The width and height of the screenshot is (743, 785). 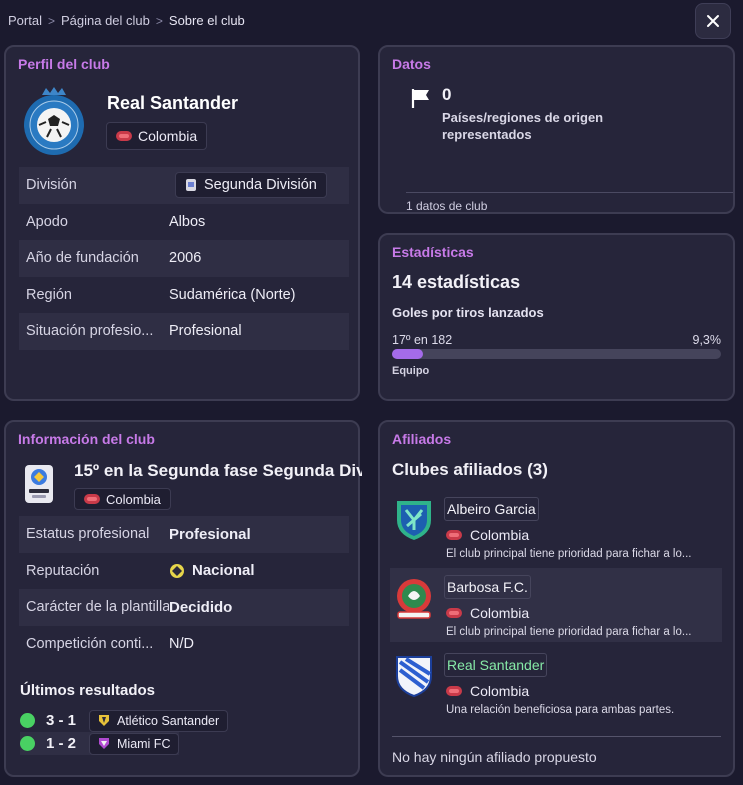 What do you see at coordinates (456, 282) in the screenshot?
I see `stats-count: 14 estadísticas` at bounding box center [456, 282].